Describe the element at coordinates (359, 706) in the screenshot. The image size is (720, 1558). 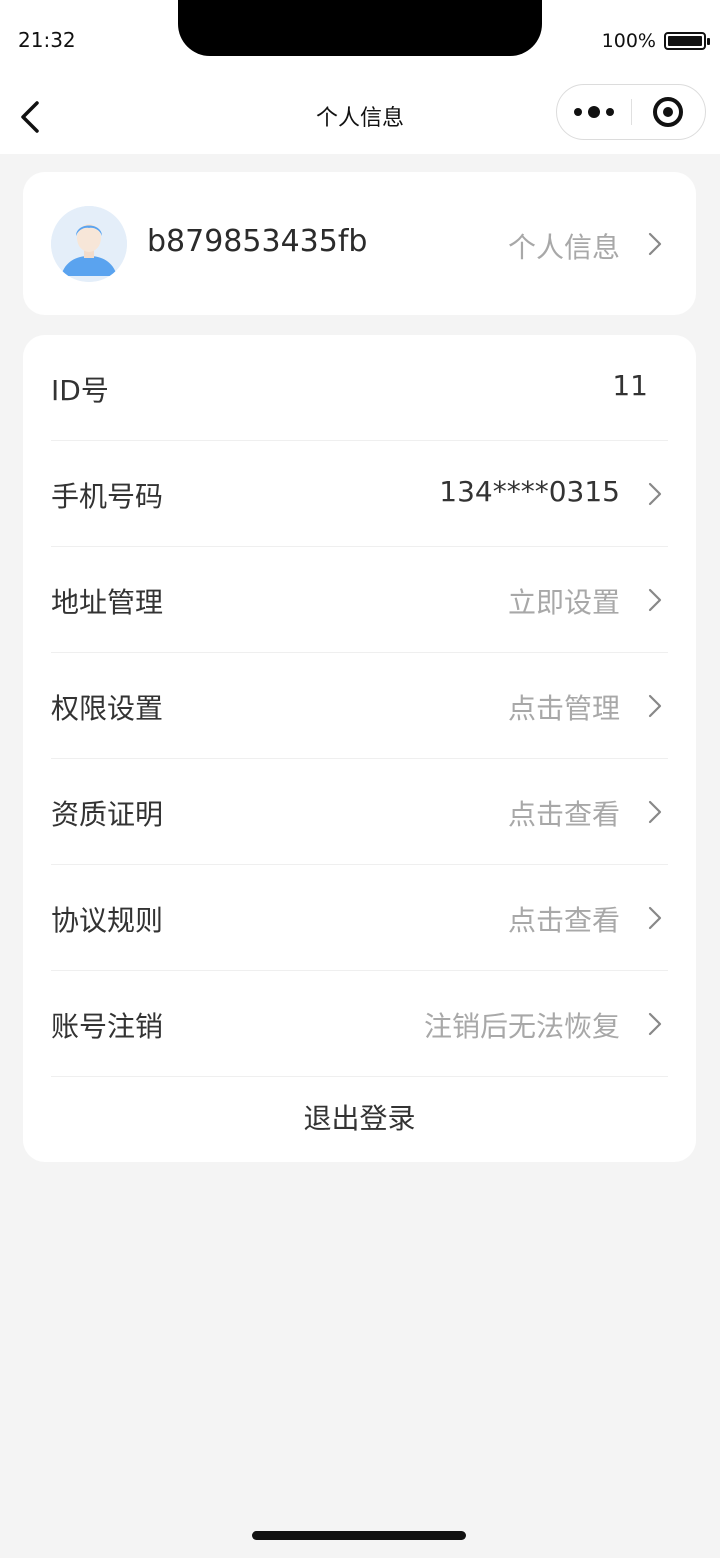
I see `row-permissions: 权限设置 点击管理` at that location.